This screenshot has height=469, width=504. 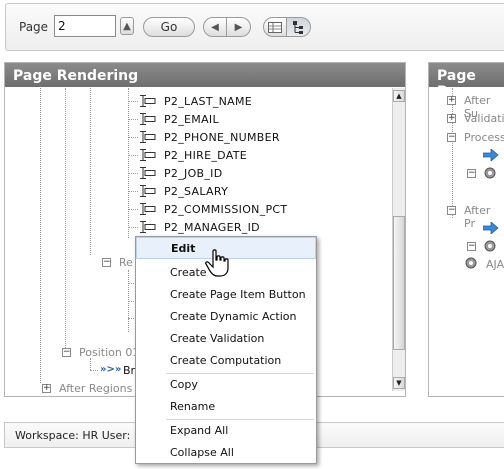 I want to click on menu-item-create-computation: Create Computation, so click(x=226, y=360).